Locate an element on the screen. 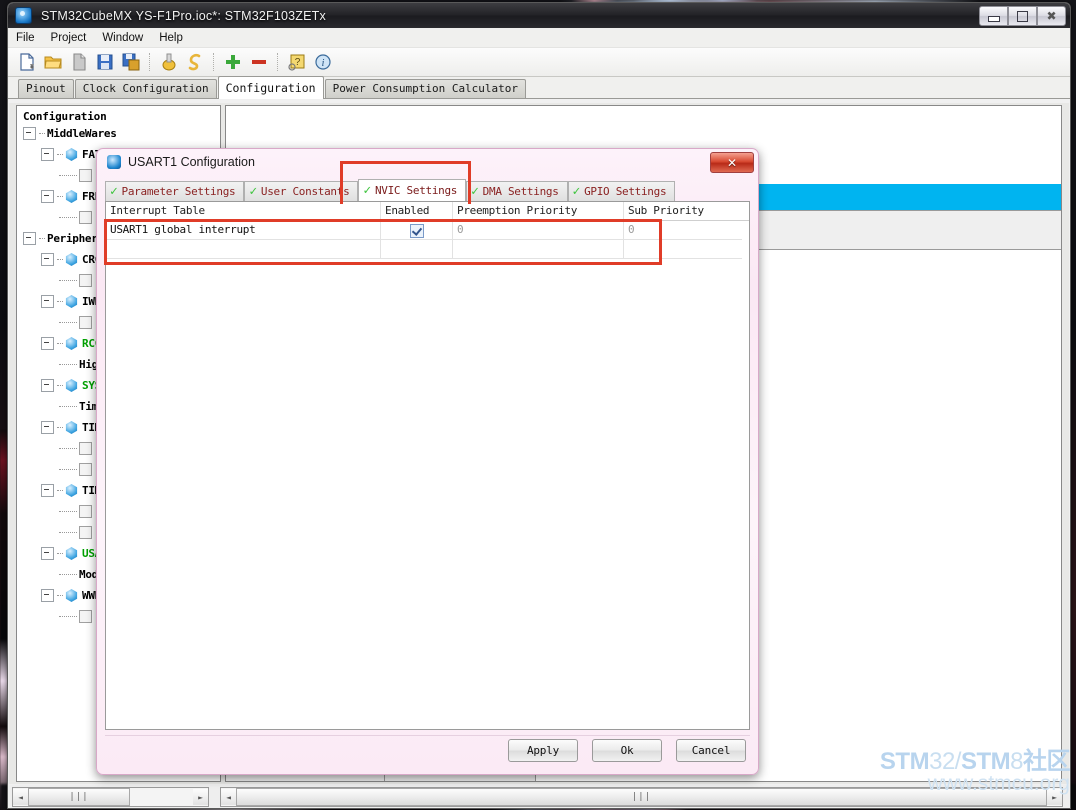 The image size is (1076, 810). right-horizontal-scrollbar: ◄ ∣∣∣ ► is located at coordinates (641, 797).